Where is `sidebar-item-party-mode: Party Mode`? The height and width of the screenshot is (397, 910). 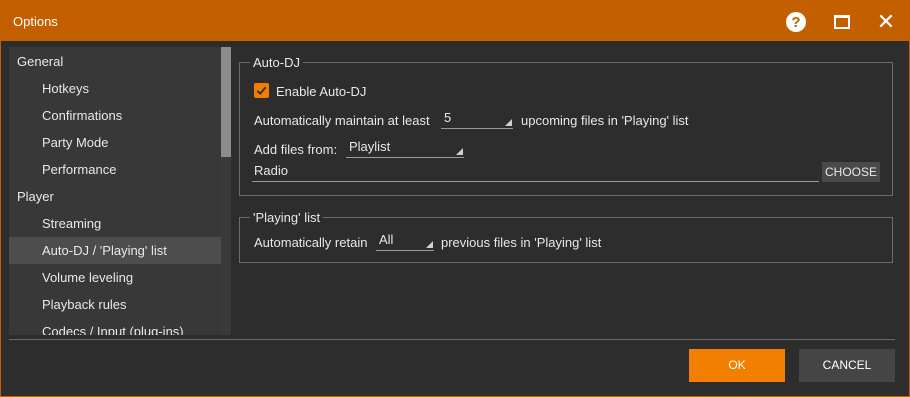 sidebar-item-party-mode: Party Mode is located at coordinates (115, 142).